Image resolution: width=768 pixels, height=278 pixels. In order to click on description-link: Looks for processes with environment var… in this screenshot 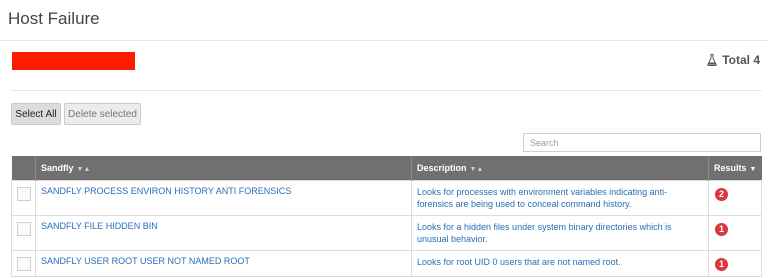, I will do `click(542, 198)`.